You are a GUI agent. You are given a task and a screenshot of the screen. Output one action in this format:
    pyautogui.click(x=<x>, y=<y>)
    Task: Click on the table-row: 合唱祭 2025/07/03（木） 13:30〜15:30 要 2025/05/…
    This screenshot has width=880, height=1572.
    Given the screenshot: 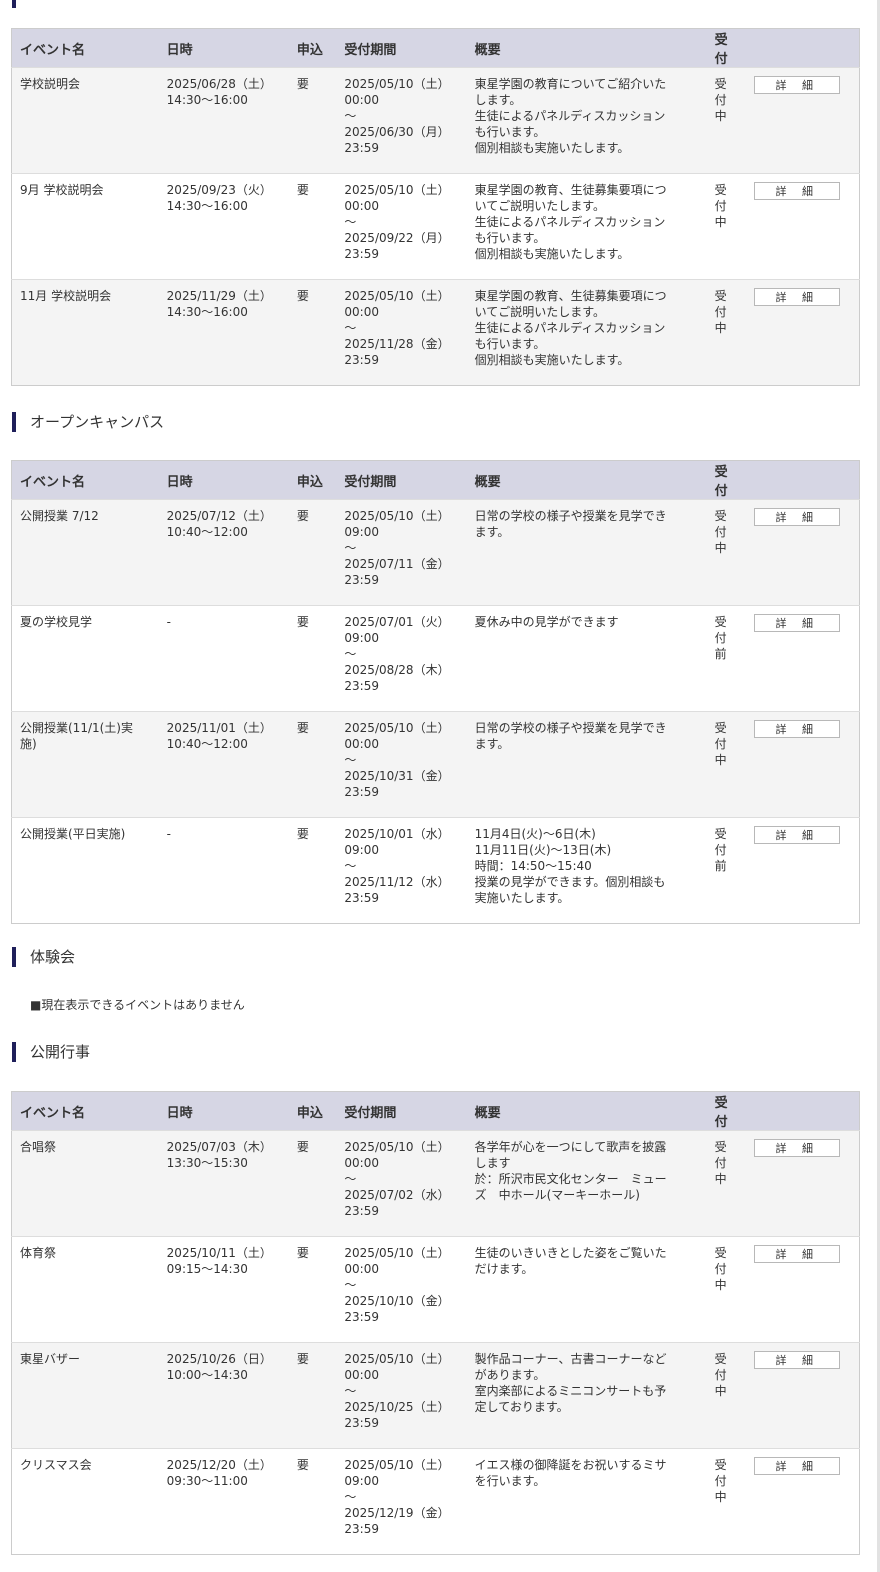 What is the action you would take?
    pyautogui.click(x=435, y=1183)
    